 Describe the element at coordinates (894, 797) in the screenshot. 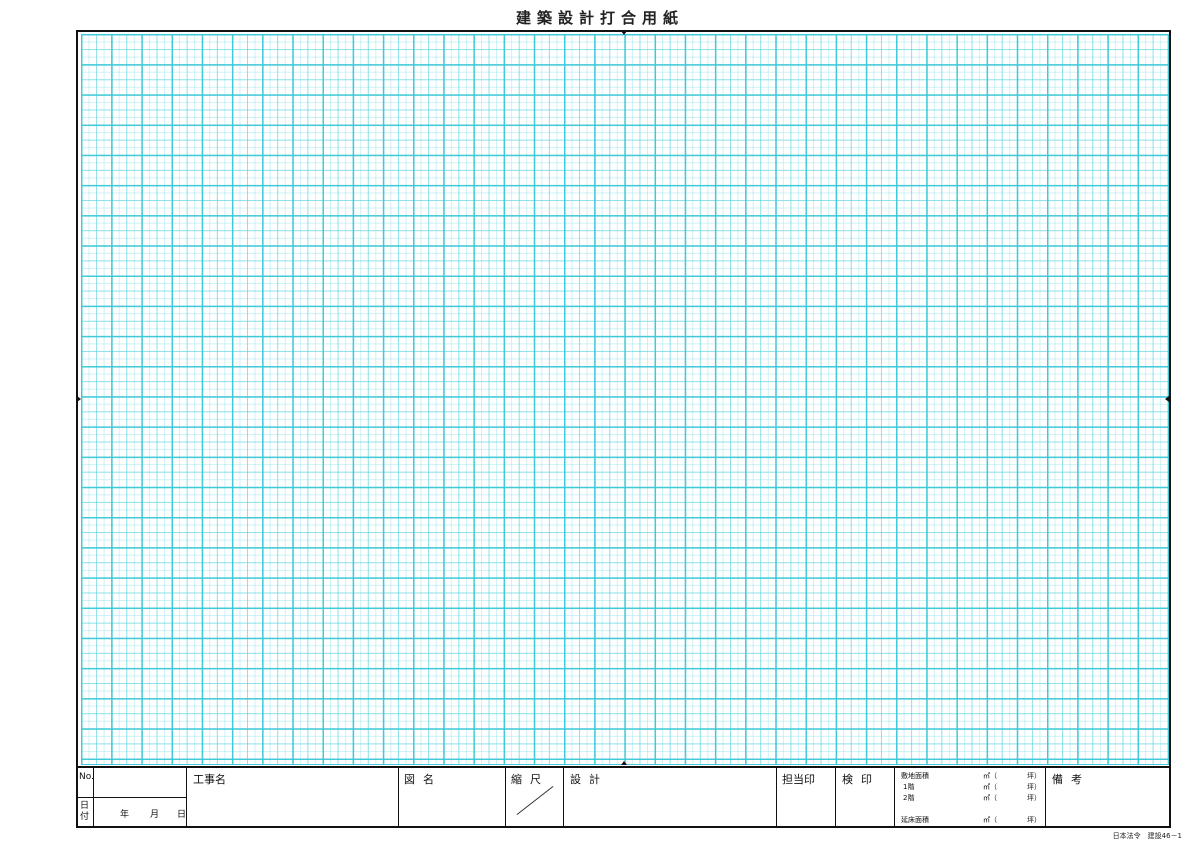

I see `title-block-divider-area` at that location.